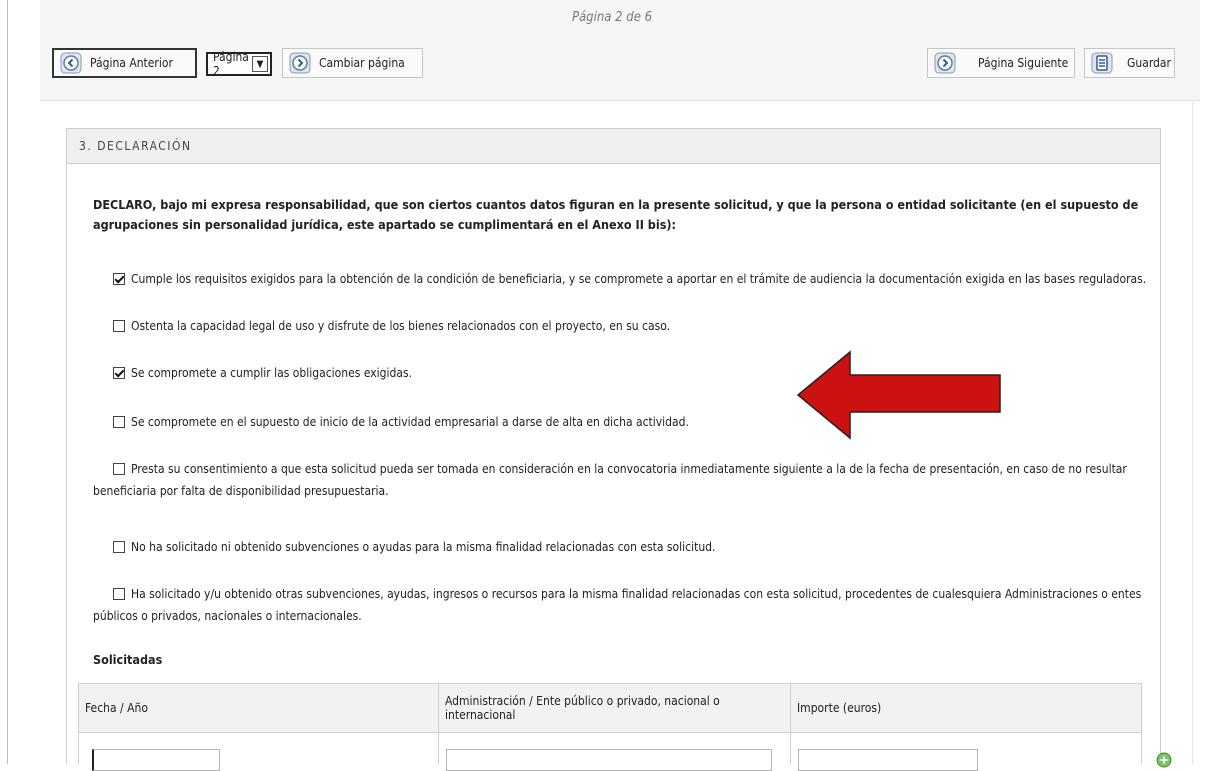 This screenshot has width=1224, height=771. Describe the element at coordinates (7, 382) in the screenshot. I see `left-border` at that location.